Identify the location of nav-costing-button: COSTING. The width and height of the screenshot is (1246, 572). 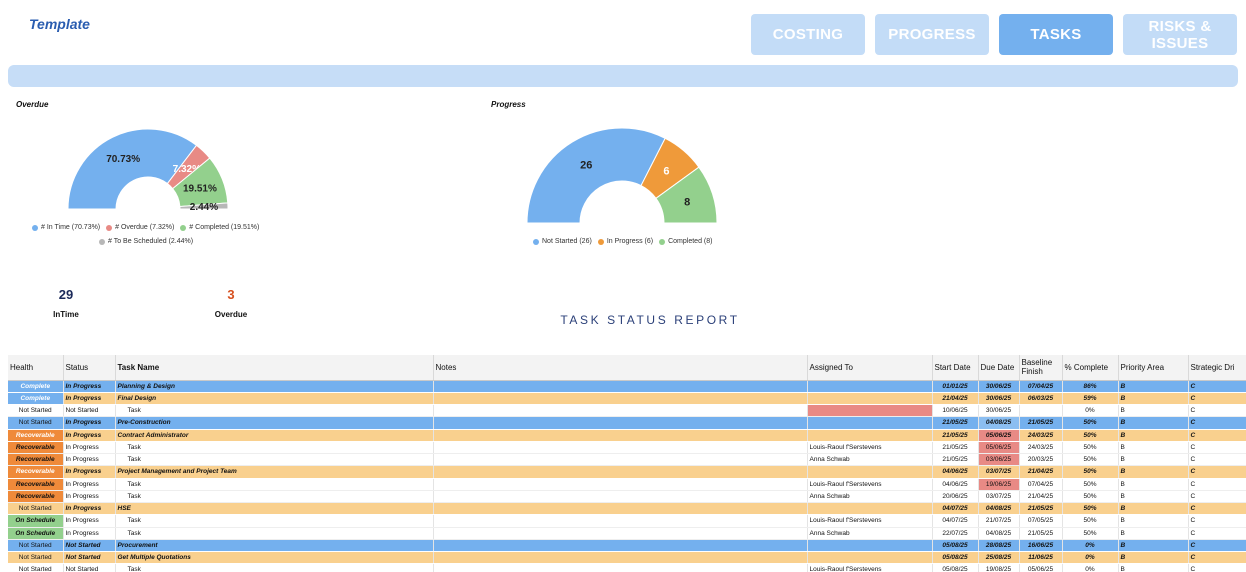
(808, 34).